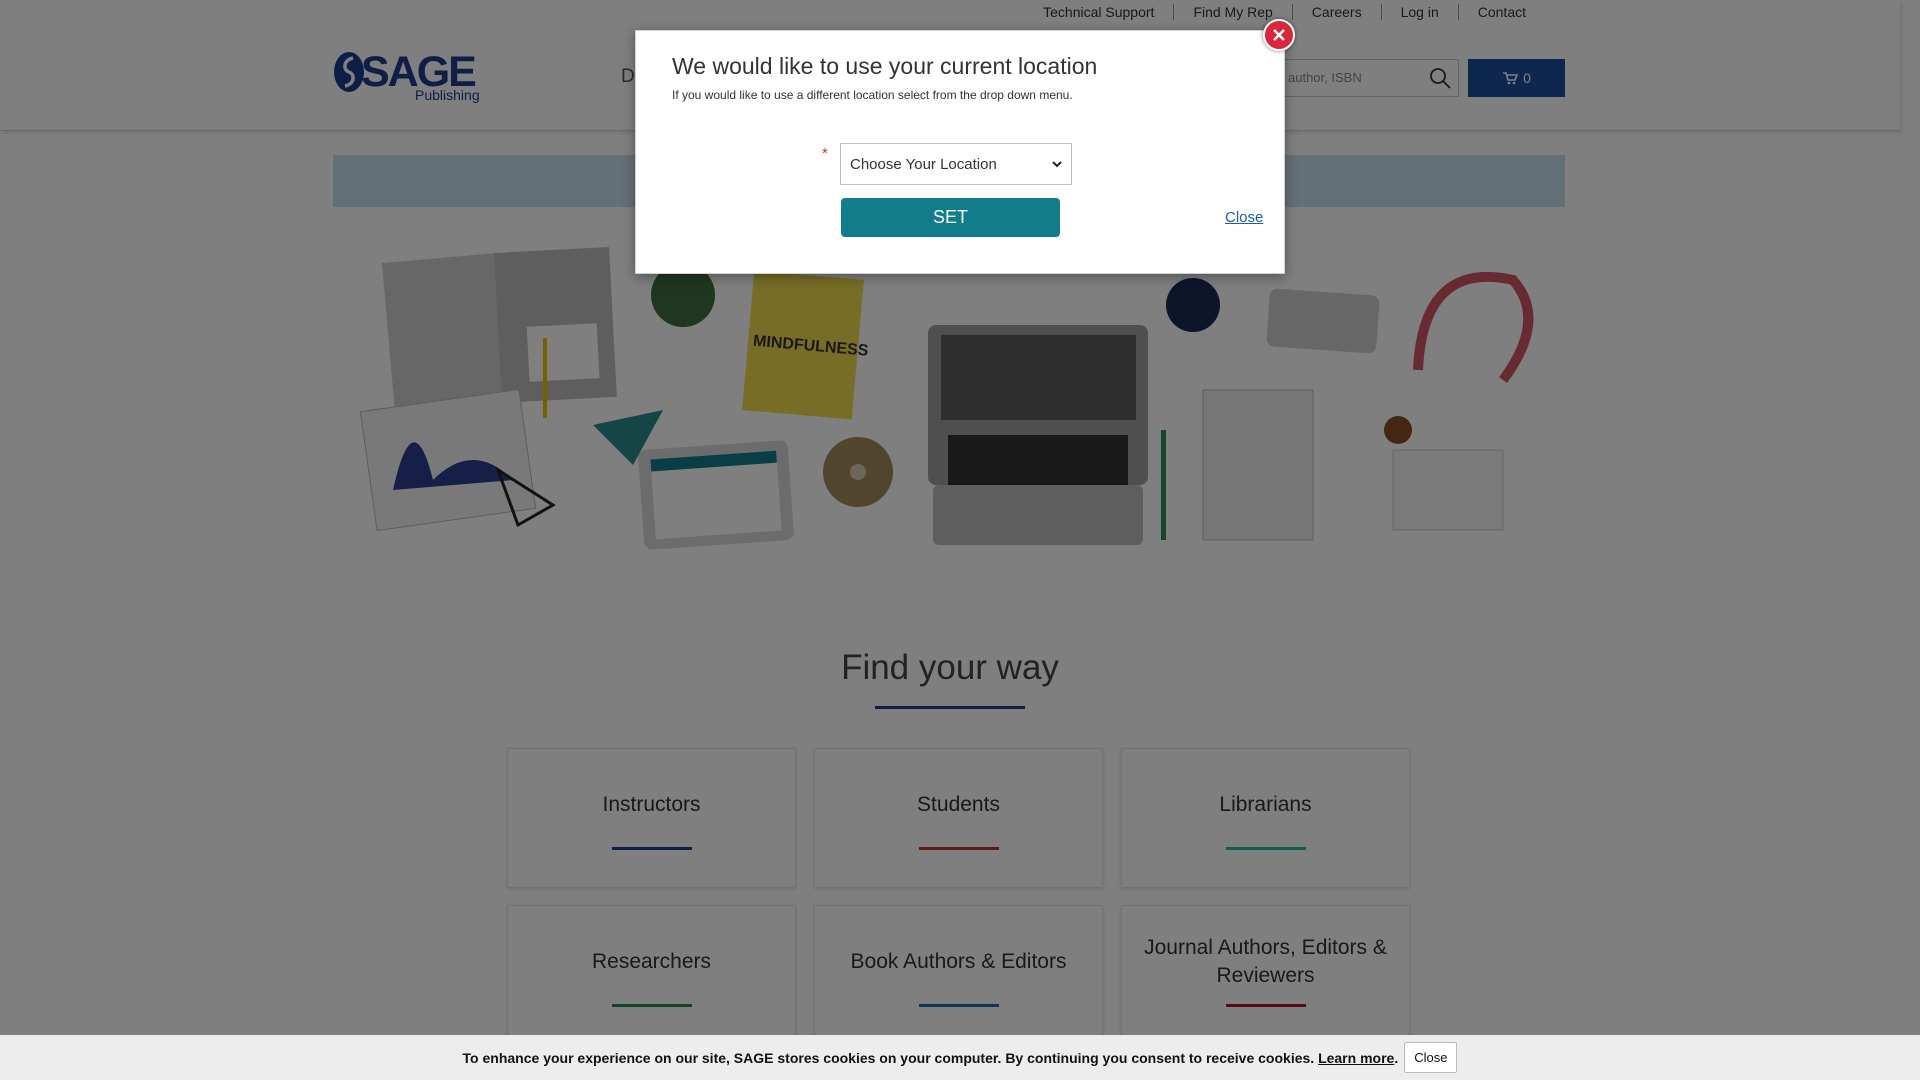 The height and width of the screenshot is (1080, 1920). I want to click on location-select-value: Choose Your Location, so click(923, 164).